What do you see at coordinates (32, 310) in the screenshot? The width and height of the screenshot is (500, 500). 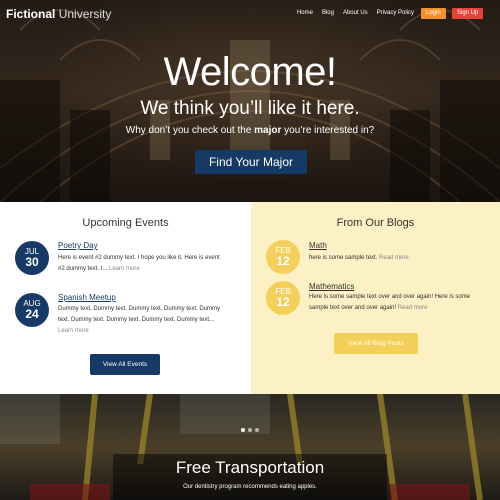 I see `event-date-badge: AUG 24` at bounding box center [32, 310].